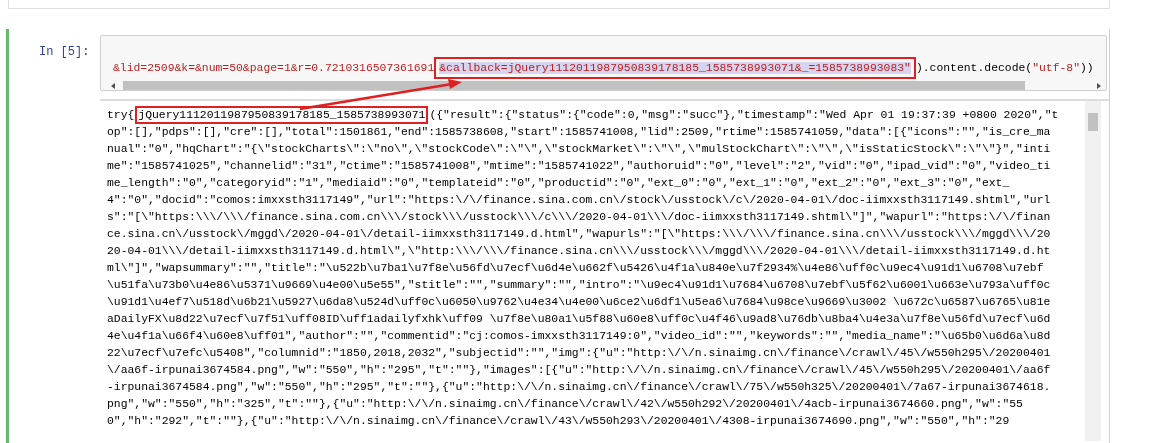  I want to click on output-line: 4e\u4f1a\u66f4\u60e8\uff01","author":"","commentid":"cj:comos-imxxsth3117149:0","video_id":"","keywords":"","media_name":"\u65b0\u6d6a\u8d, so click(579, 336).